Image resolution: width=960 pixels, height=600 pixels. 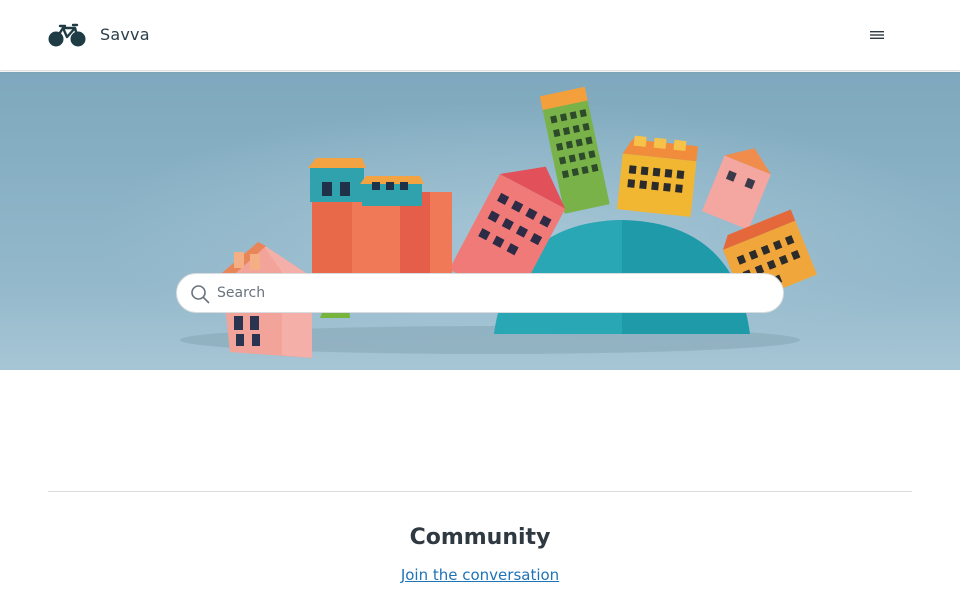 What do you see at coordinates (200, 294) in the screenshot?
I see `search-icon` at bounding box center [200, 294].